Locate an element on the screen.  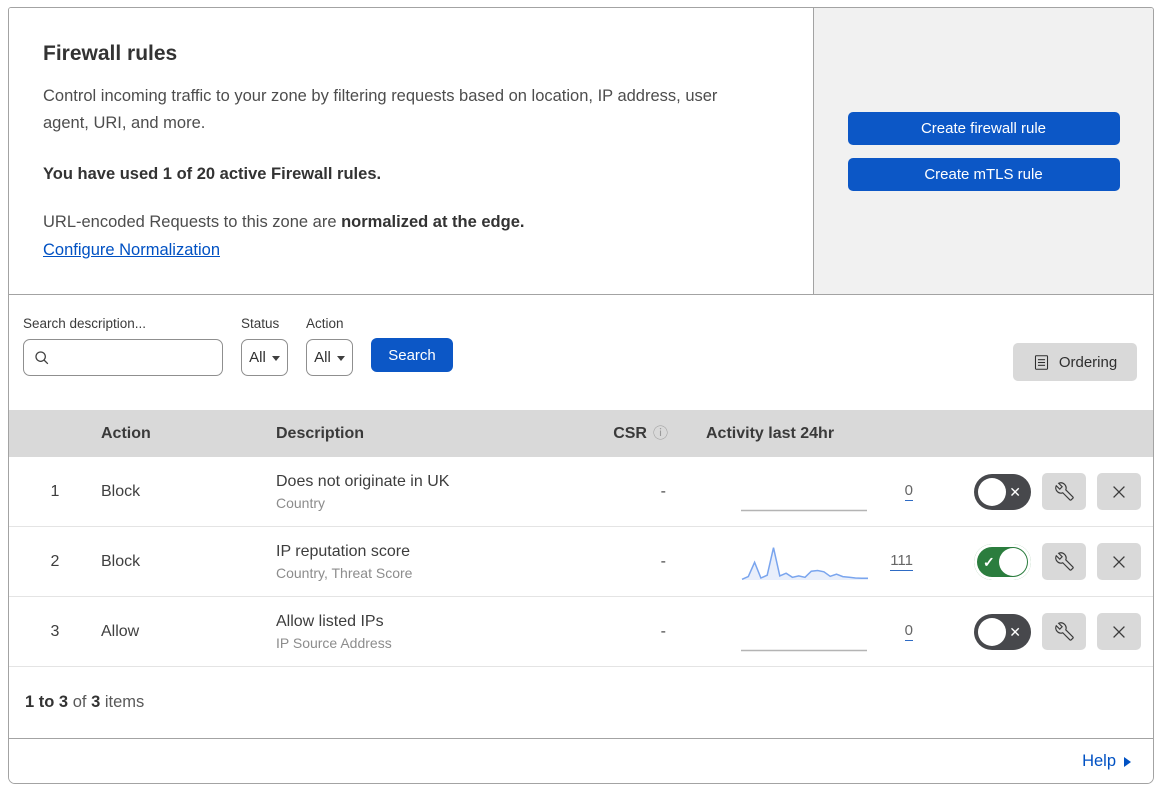
action-filter-group: Action All is located at coordinates (329, 346).